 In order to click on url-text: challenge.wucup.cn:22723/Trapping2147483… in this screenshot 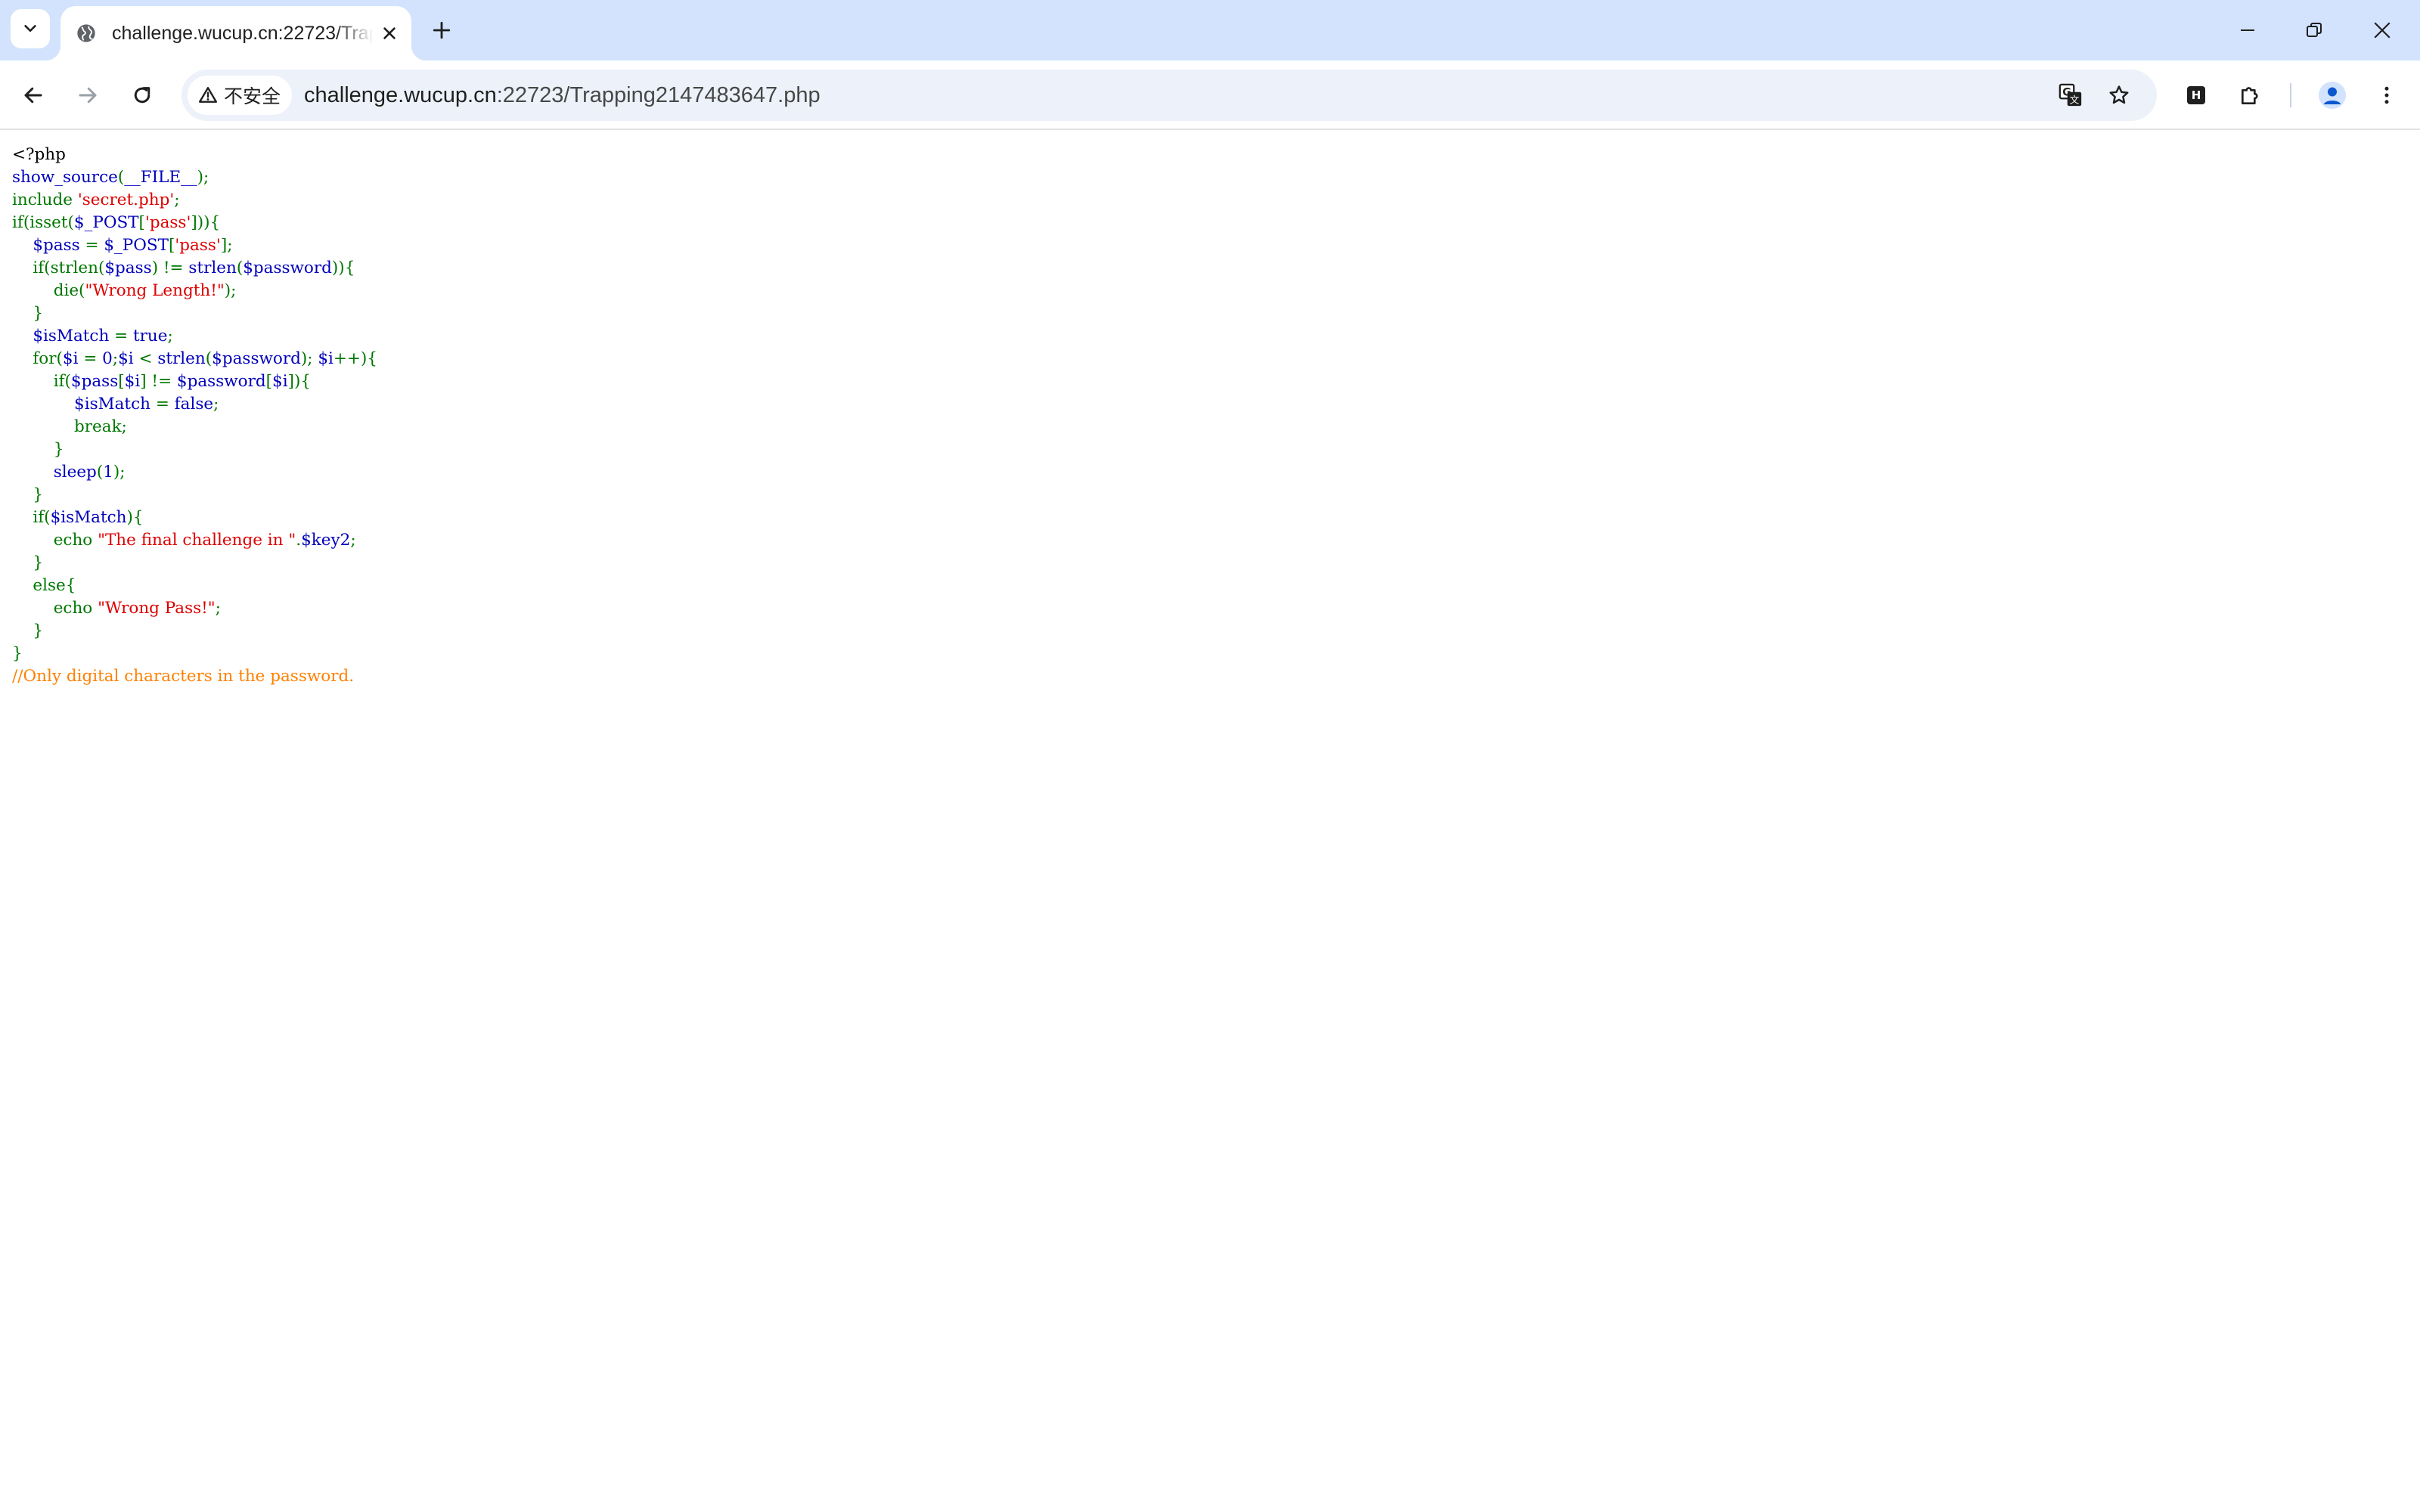, I will do `click(562, 95)`.